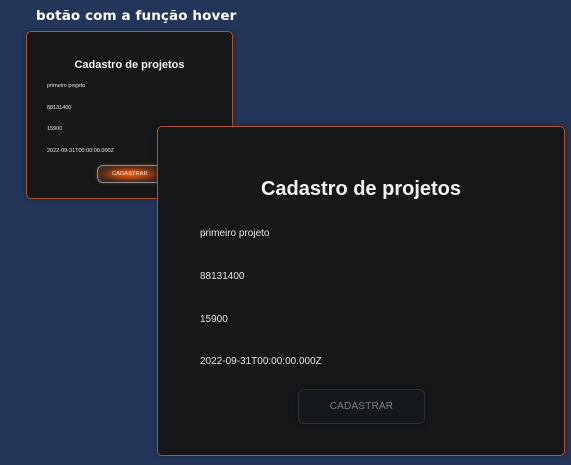  I want to click on register-button-hover: CADASTRAR, so click(130, 174).